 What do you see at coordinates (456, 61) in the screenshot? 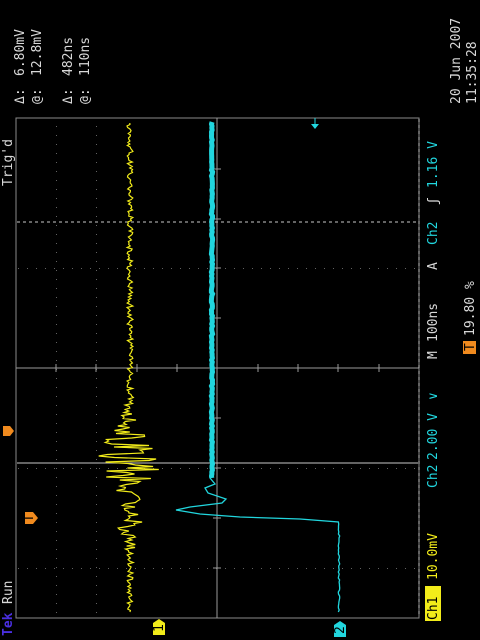
I see `date-label: 20 Jun 2007` at bounding box center [456, 61].